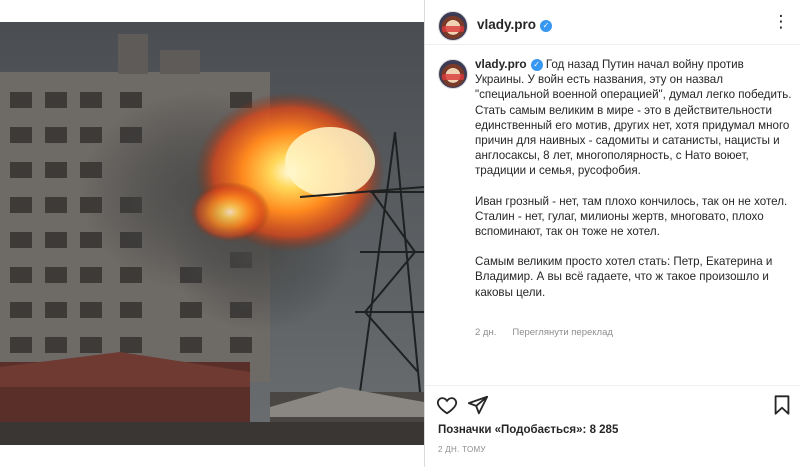  I want to click on caption-meta: 2 дн. Переглянути переклад, so click(552, 332).